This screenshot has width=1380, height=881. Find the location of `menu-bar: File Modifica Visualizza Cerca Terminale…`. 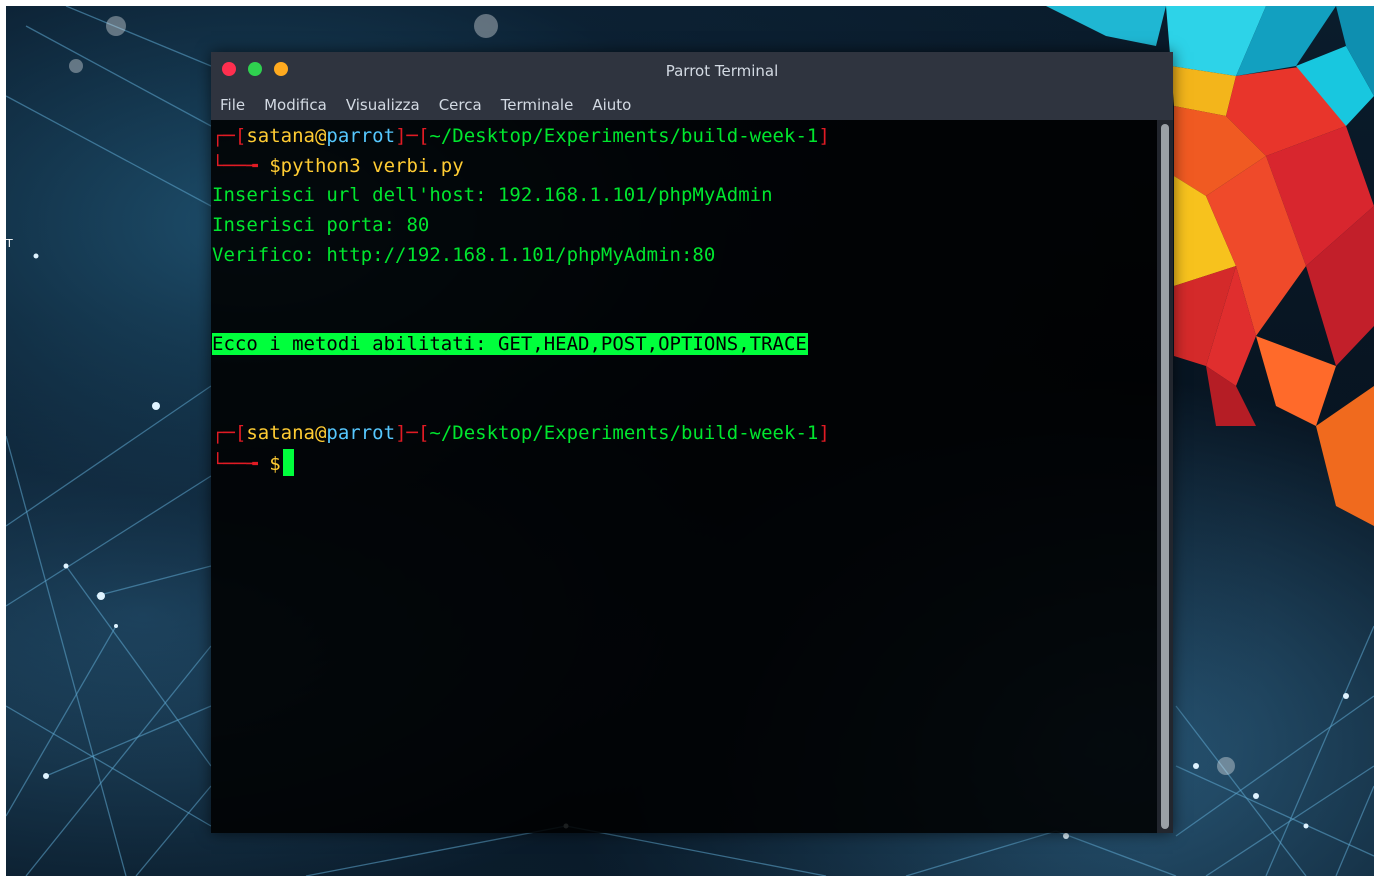

menu-bar: File Modifica Visualizza Cerca Terminale… is located at coordinates (692, 105).